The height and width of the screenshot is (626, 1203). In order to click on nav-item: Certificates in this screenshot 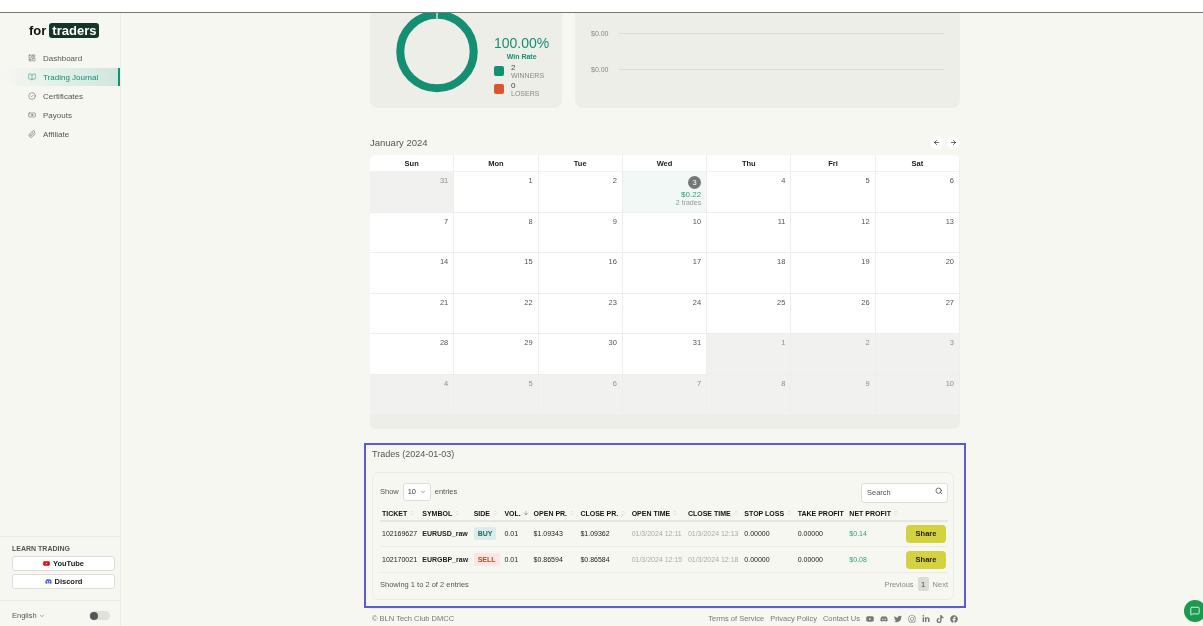, I will do `click(60, 96)`.